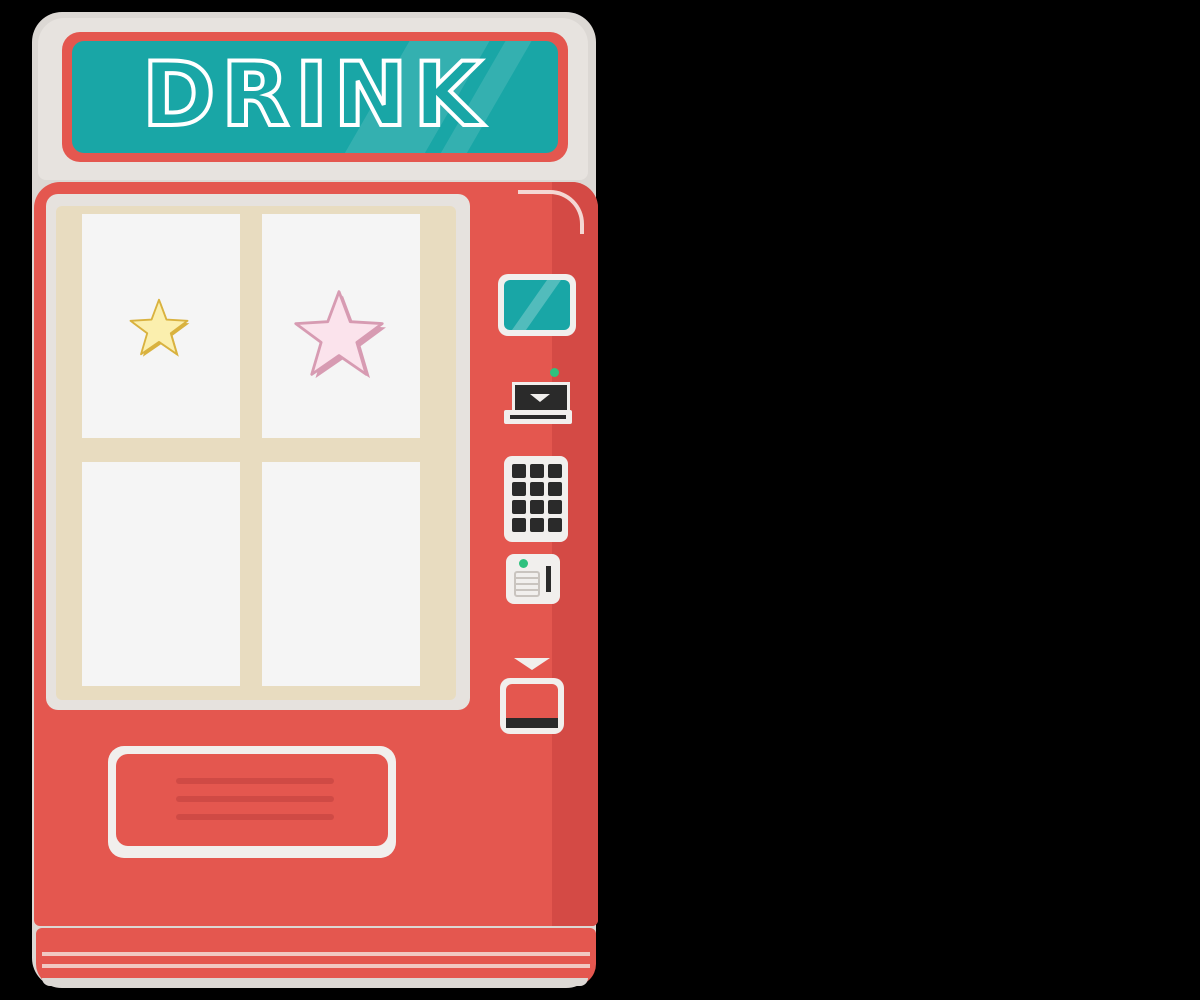 The width and height of the screenshot is (1200, 1000). I want to click on pink-star-icon, so click(339, 333).